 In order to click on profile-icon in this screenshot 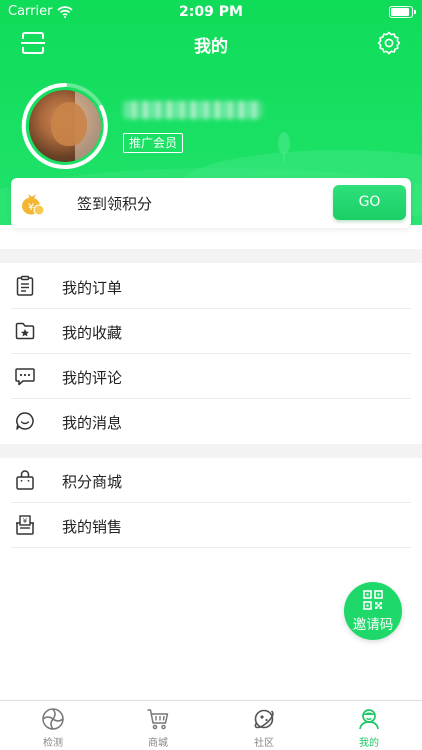, I will do `click(369, 719)`.